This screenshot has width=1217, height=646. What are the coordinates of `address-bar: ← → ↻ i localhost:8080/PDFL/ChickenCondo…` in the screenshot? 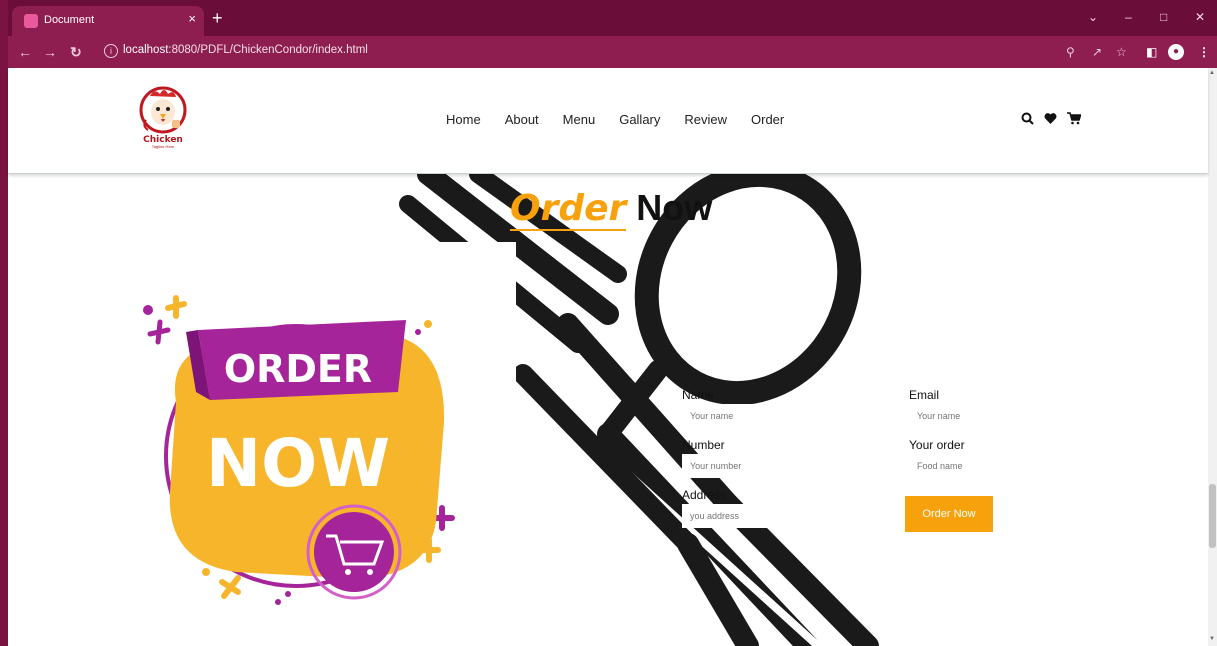 It's located at (612, 52).